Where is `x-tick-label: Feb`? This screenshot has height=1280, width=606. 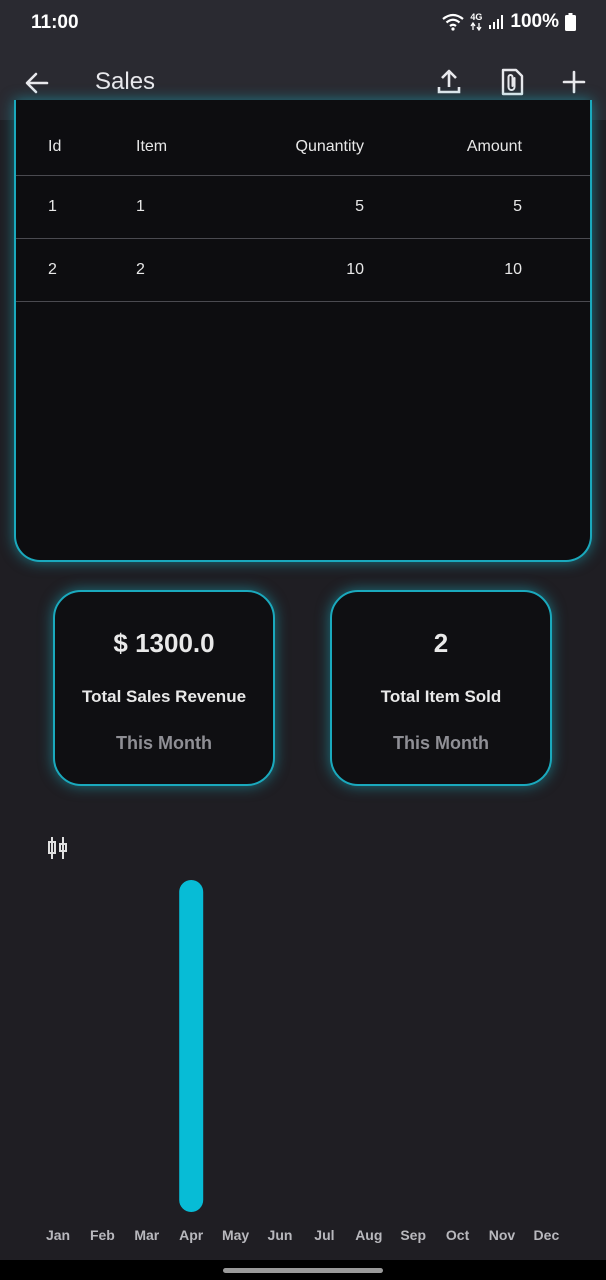 x-tick-label: Feb is located at coordinates (102, 1235).